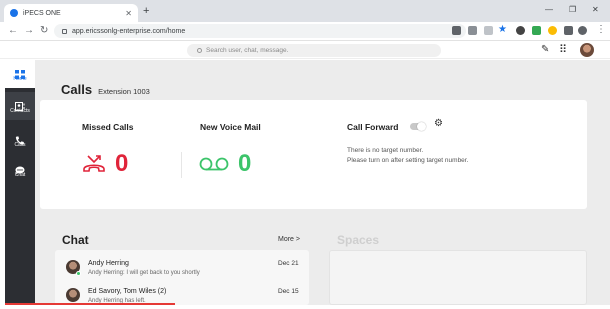 The width and height of the screenshot is (610, 309). Describe the element at coordinates (288, 263) in the screenshot. I see `chat-date: Dec 21` at that location.